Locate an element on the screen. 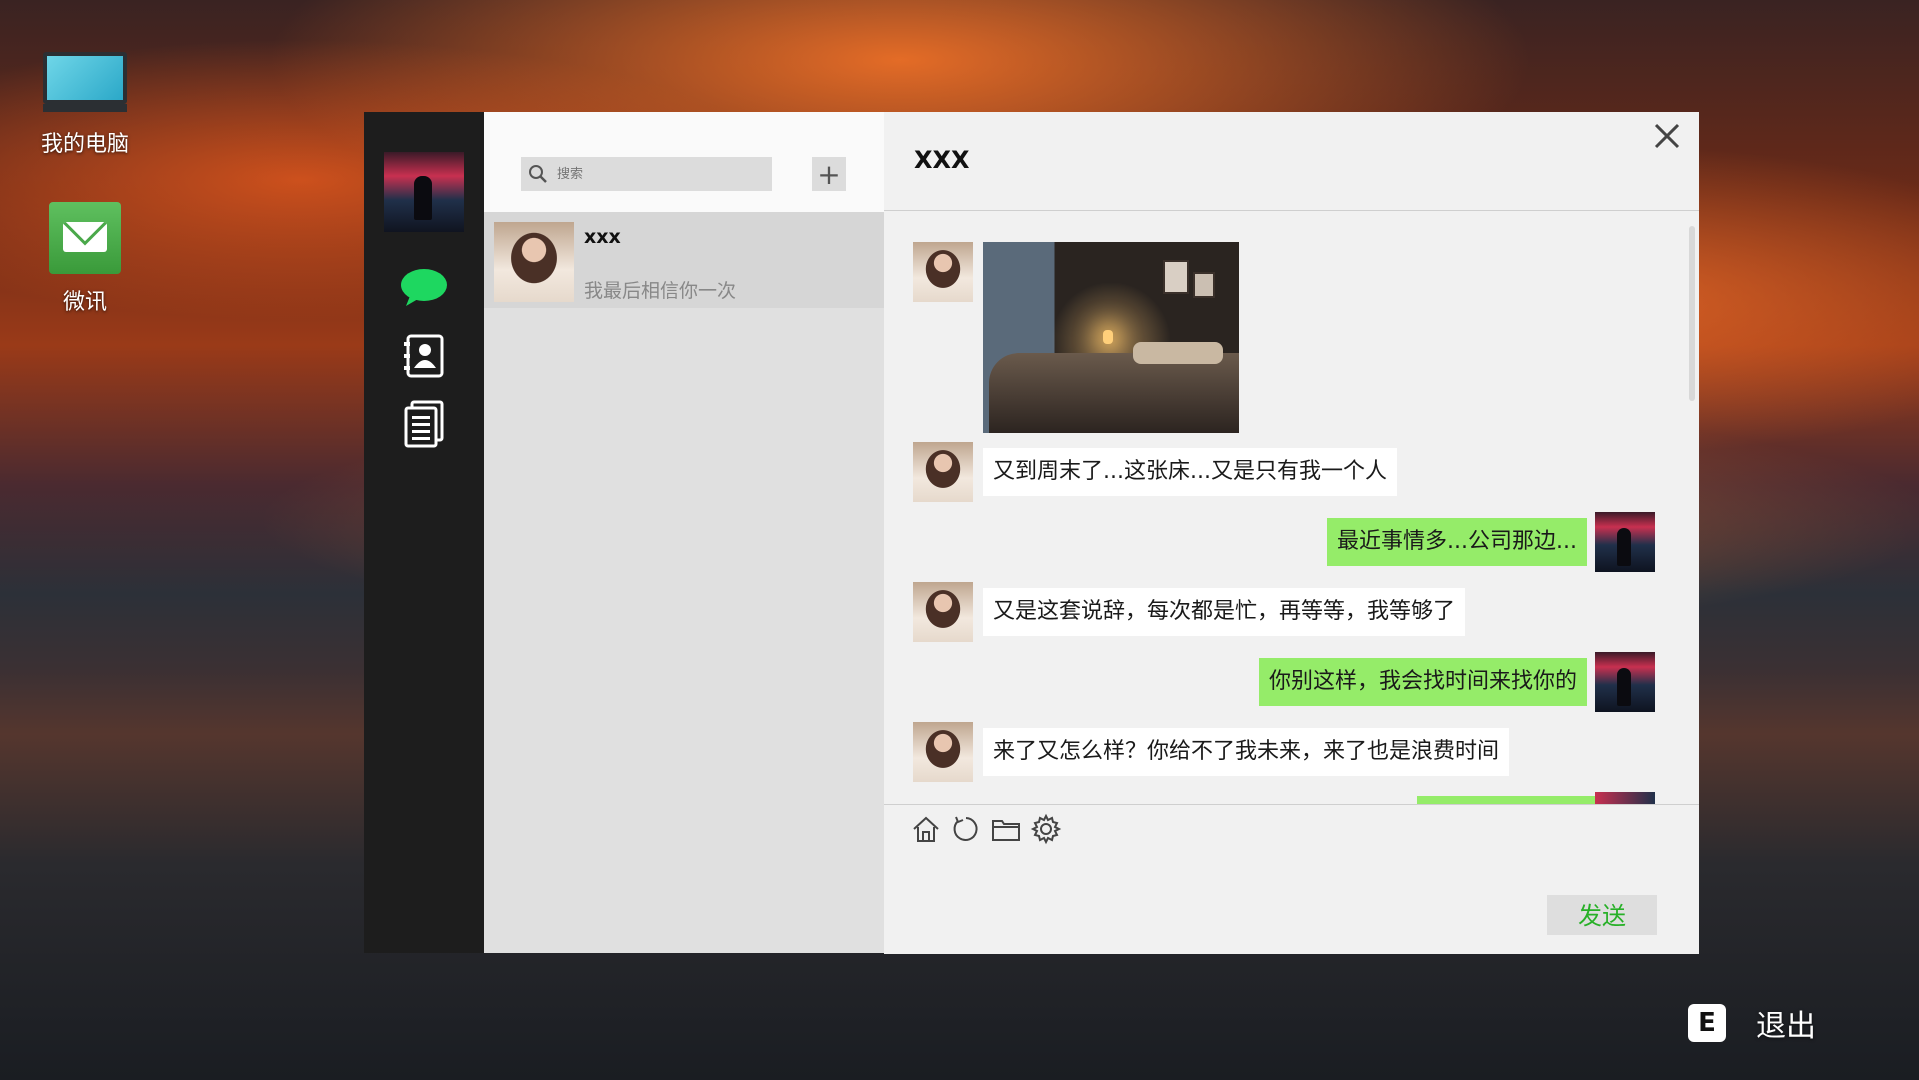 The image size is (1919, 1080). desktop-icon-weixun: 微讯 is located at coordinates (85, 259).